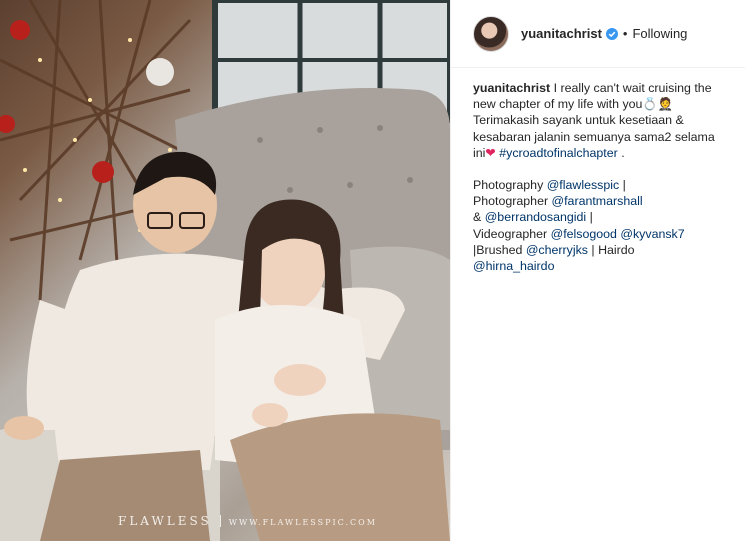  Describe the element at coordinates (658, 104) in the screenshot. I see `caption-emoji: 💍🤵` at that location.